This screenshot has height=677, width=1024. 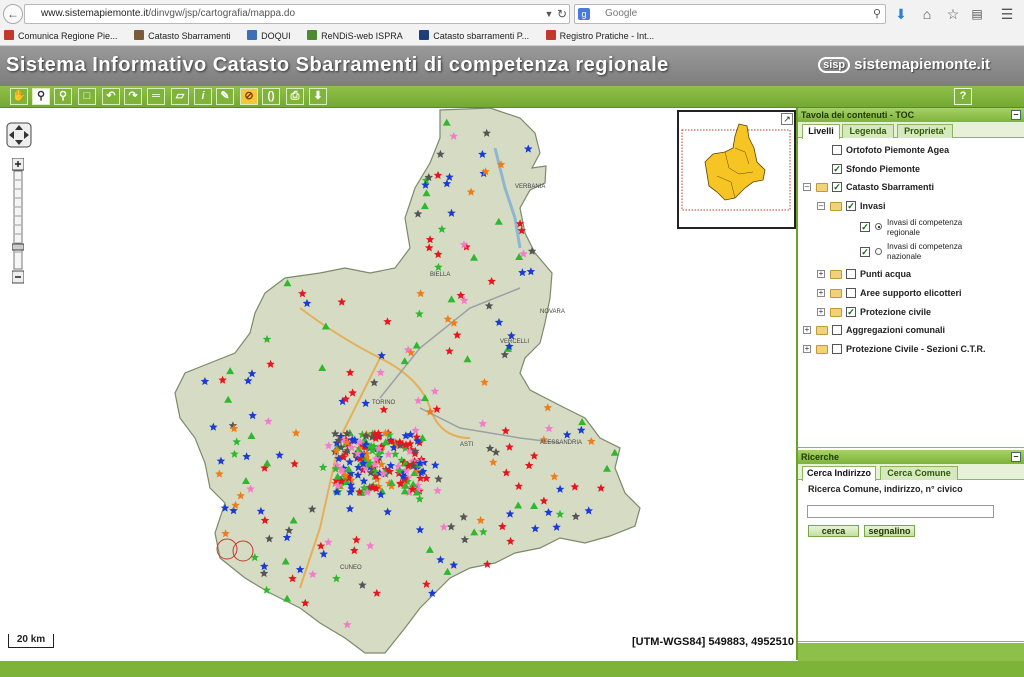 I want to click on search-tabs: Cerca Indirizzo Cerca Comune, so click(x=911, y=472).